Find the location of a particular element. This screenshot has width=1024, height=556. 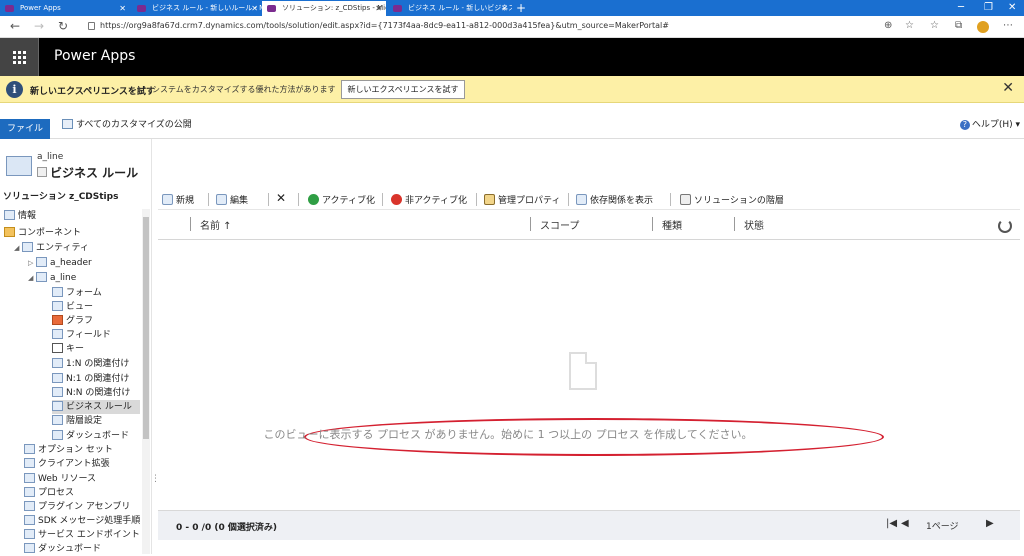

ribbon: ファイル すべてのカスタマイズの公開 ? ヘルプ(H) ▾ is located at coordinates (512, 121).